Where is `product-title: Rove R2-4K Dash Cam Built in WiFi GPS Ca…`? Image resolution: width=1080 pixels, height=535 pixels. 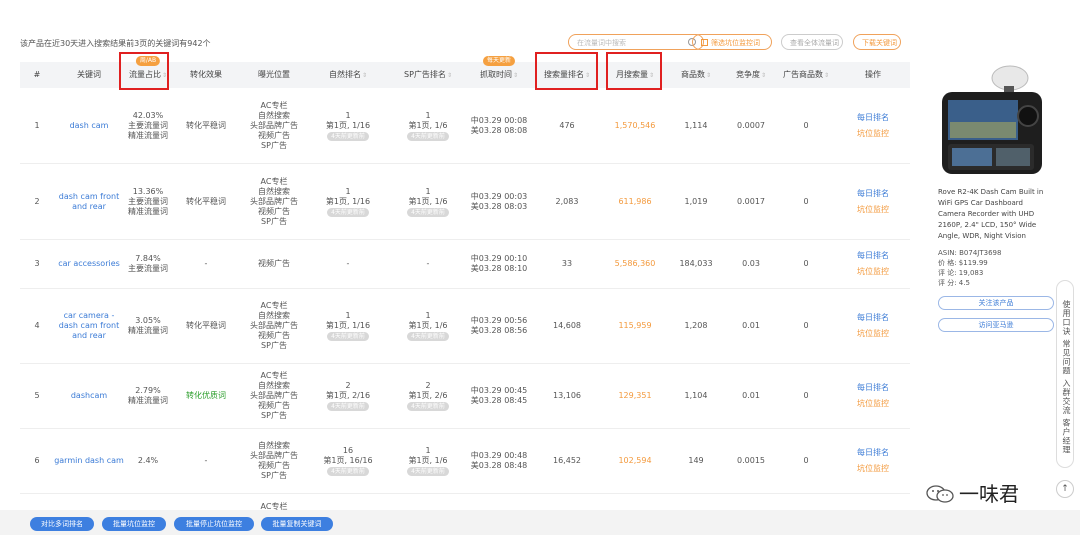 product-title: Rove R2-4K Dash Cam Built in WiFi GPS Ca… is located at coordinates (994, 214).